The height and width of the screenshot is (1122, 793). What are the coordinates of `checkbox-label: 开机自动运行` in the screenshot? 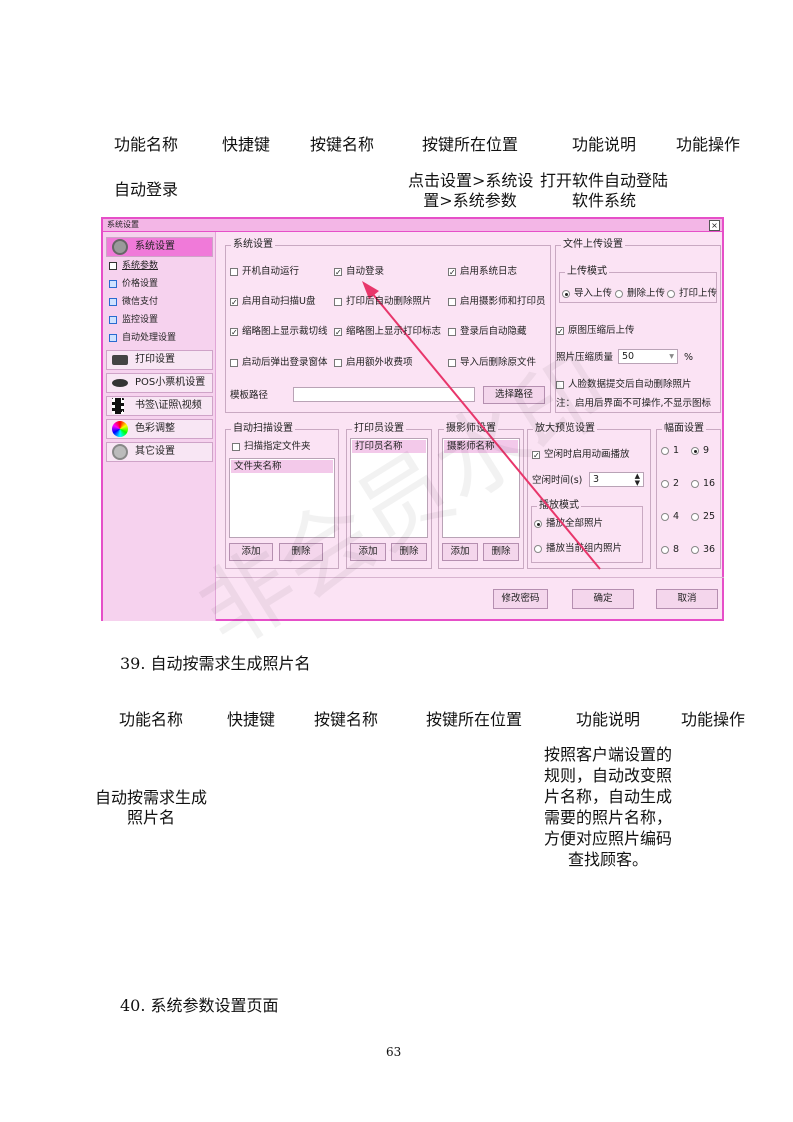 It's located at (271, 271).